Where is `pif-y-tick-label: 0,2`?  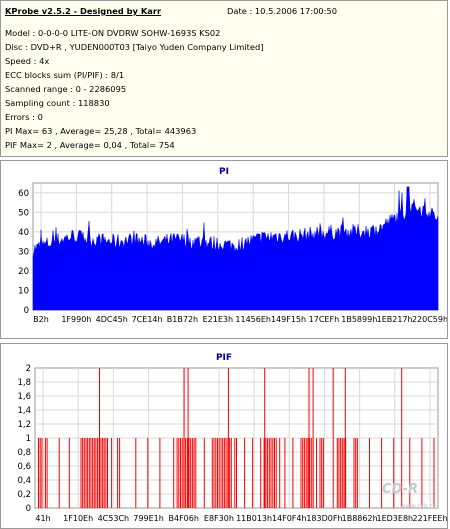
pif-y-tick-label: 0,2 is located at coordinates (24, 495).